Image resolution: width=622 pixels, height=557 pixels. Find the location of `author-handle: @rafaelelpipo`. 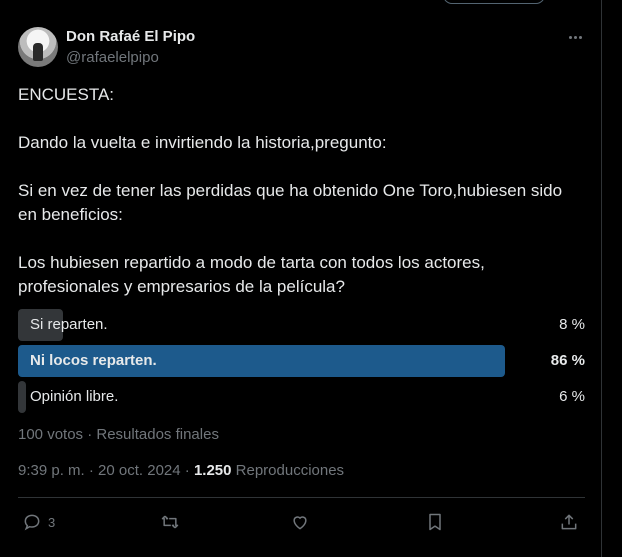

author-handle: @rafaelelpipo is located at coordinates (112, 57).